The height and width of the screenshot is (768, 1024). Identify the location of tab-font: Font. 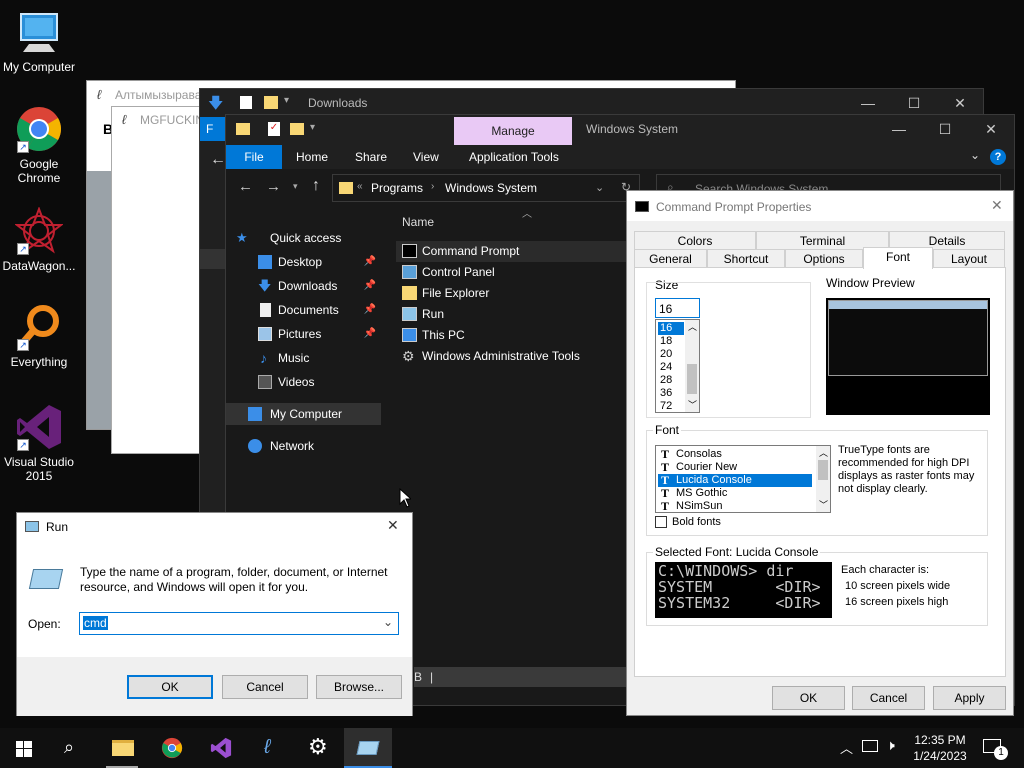
(898, 258).